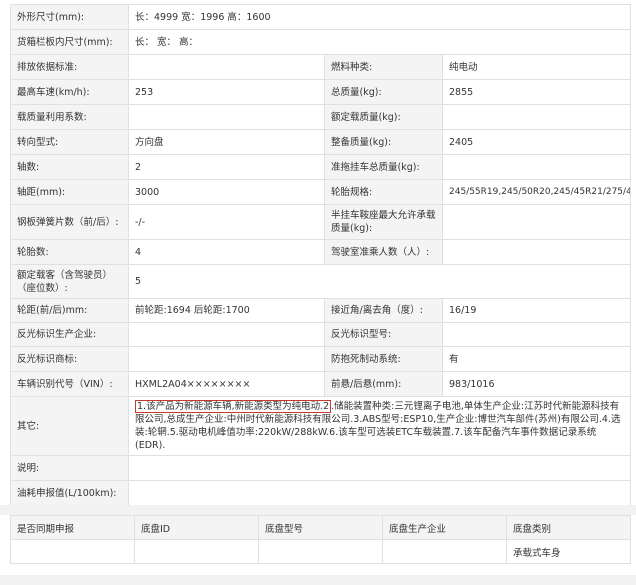 This screenshot has width=636, height=585. What do you see at coordinates (196, 527) in the screenshot?
I see `chassis-header-id: 底盘ID` at bounding box center [196, 527].